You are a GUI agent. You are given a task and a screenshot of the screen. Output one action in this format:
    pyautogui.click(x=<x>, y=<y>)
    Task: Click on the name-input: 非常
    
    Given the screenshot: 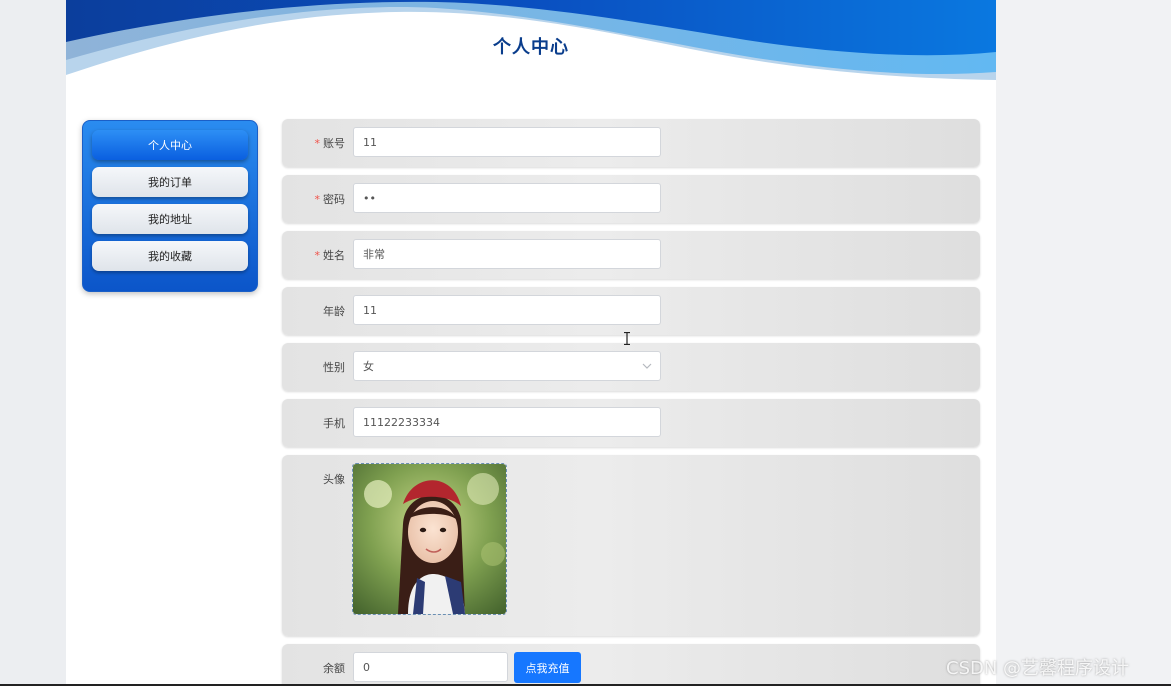 What is the action you would take?
    pyautogui.click(x=507, y=254)
    